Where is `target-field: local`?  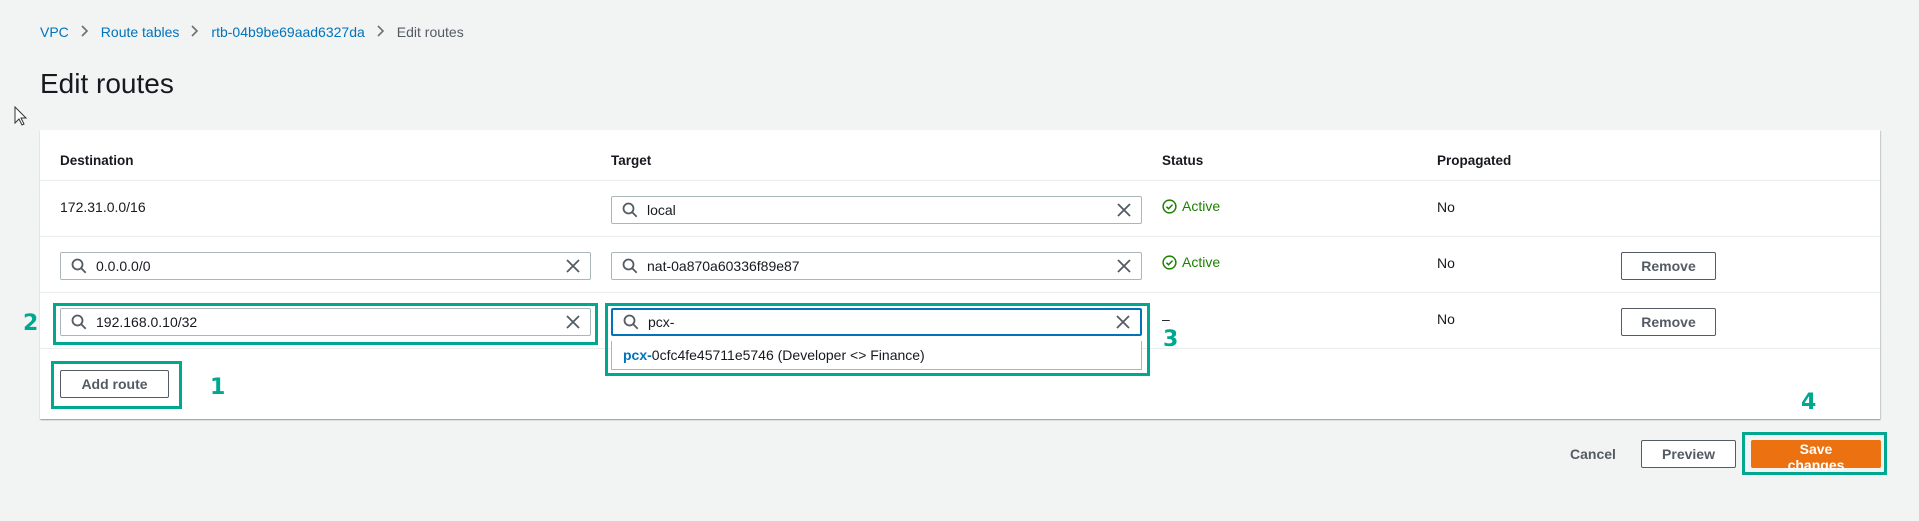
target-field: local is located at coordinates (876, 210).